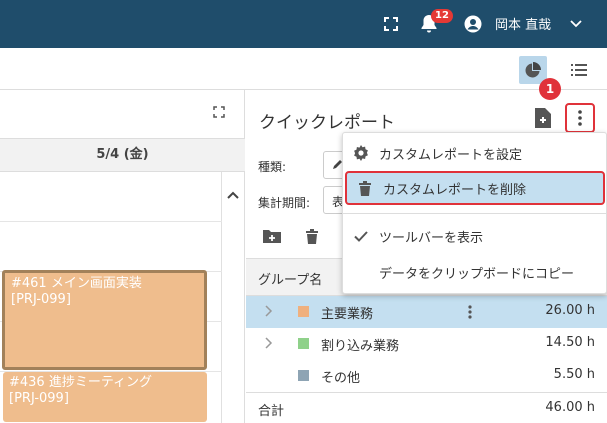  What do you see at coordinates (426, 376) in the screenshot?
I see `table-row: その他 5.50 h` at bounding box center [426, 376].